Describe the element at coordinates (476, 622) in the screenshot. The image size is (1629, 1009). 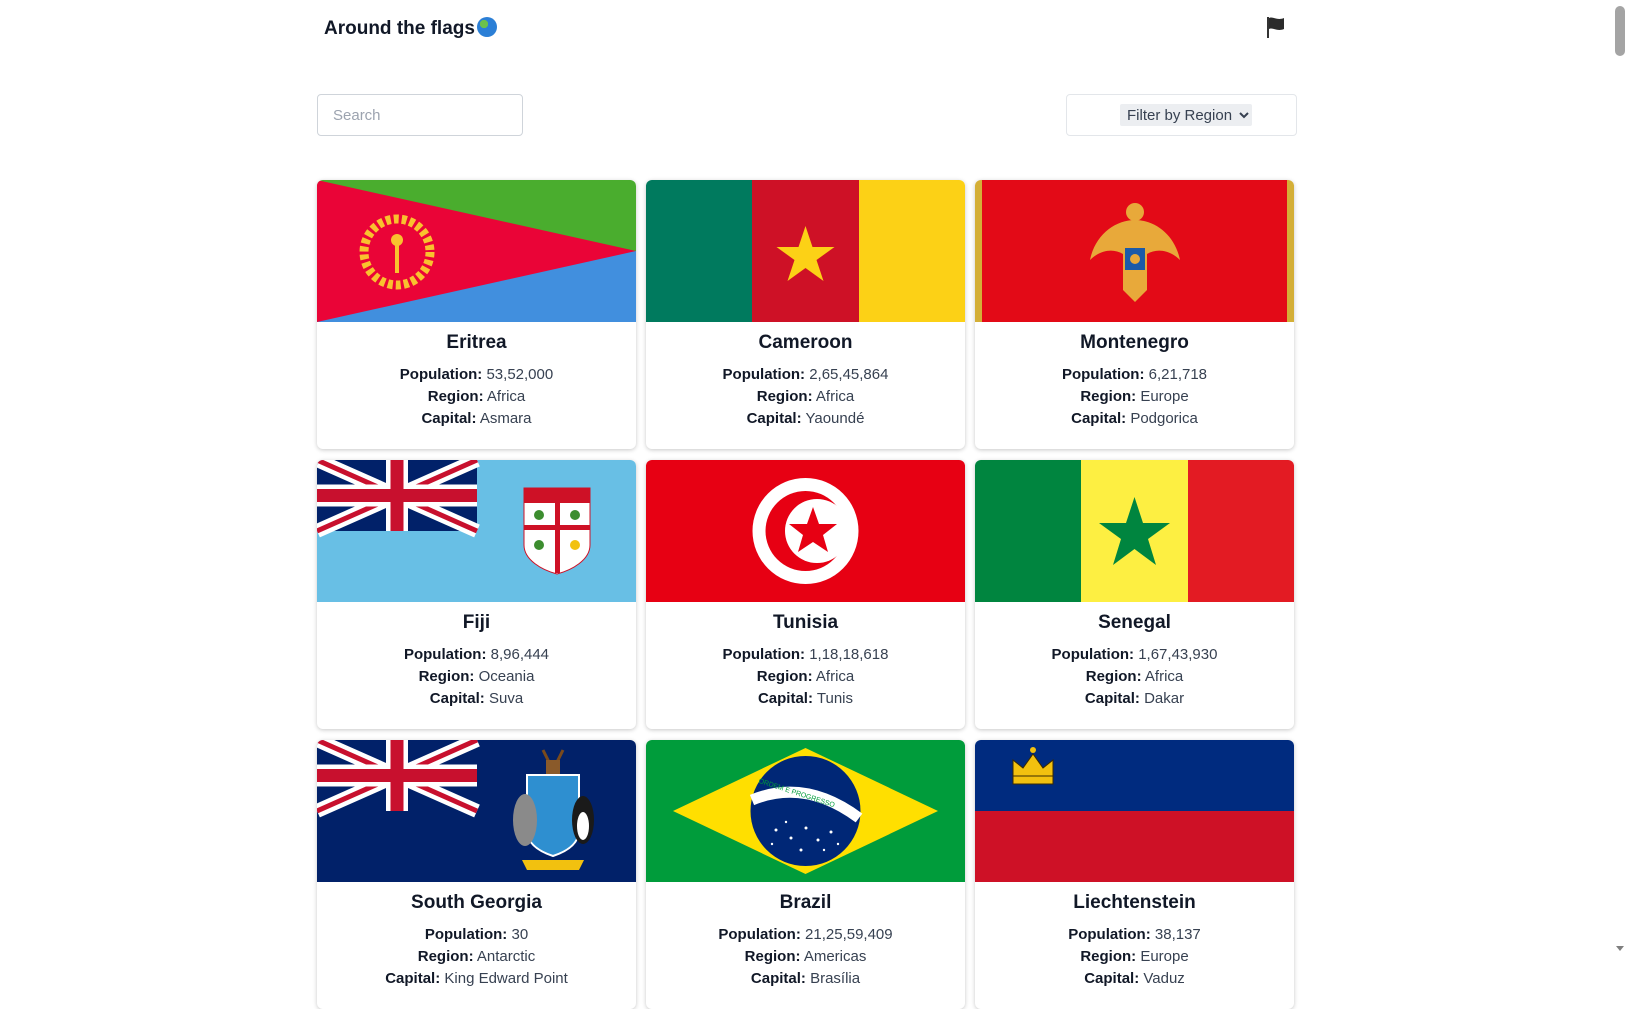
I see `country-name: Fiji` at that location.